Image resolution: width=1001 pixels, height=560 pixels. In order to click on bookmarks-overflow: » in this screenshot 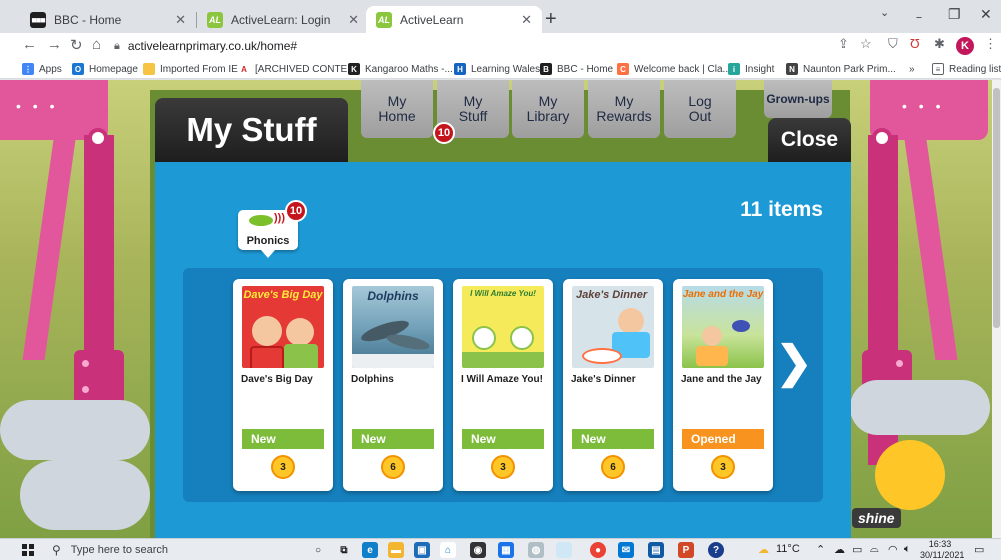, I will do `click(912, 69)`.